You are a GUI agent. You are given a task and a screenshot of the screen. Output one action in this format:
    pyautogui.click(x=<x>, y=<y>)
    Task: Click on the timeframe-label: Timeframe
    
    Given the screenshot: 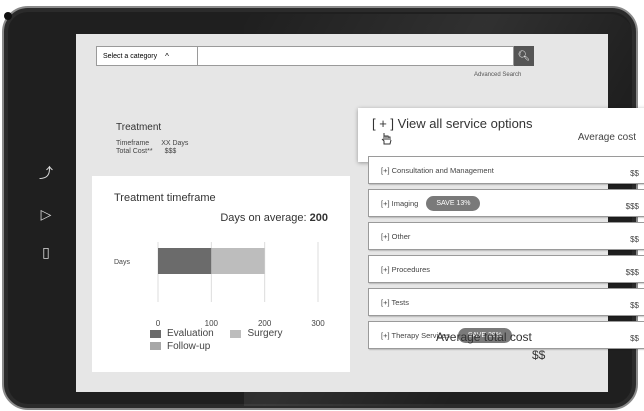 What is the action you would take?
    pyautogui.click(x=133, y=143)
    